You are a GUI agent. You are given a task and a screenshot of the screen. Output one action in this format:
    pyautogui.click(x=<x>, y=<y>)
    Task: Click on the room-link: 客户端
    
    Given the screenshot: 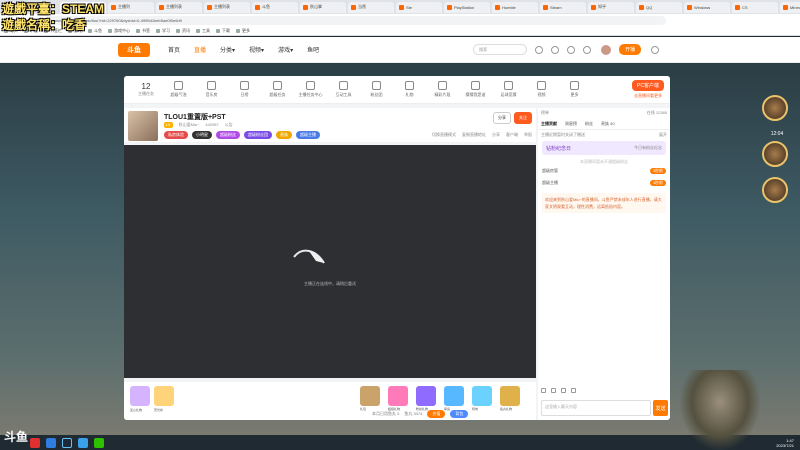 What is the action you would take?
    pyautogui.click(x=512, y=135)
    